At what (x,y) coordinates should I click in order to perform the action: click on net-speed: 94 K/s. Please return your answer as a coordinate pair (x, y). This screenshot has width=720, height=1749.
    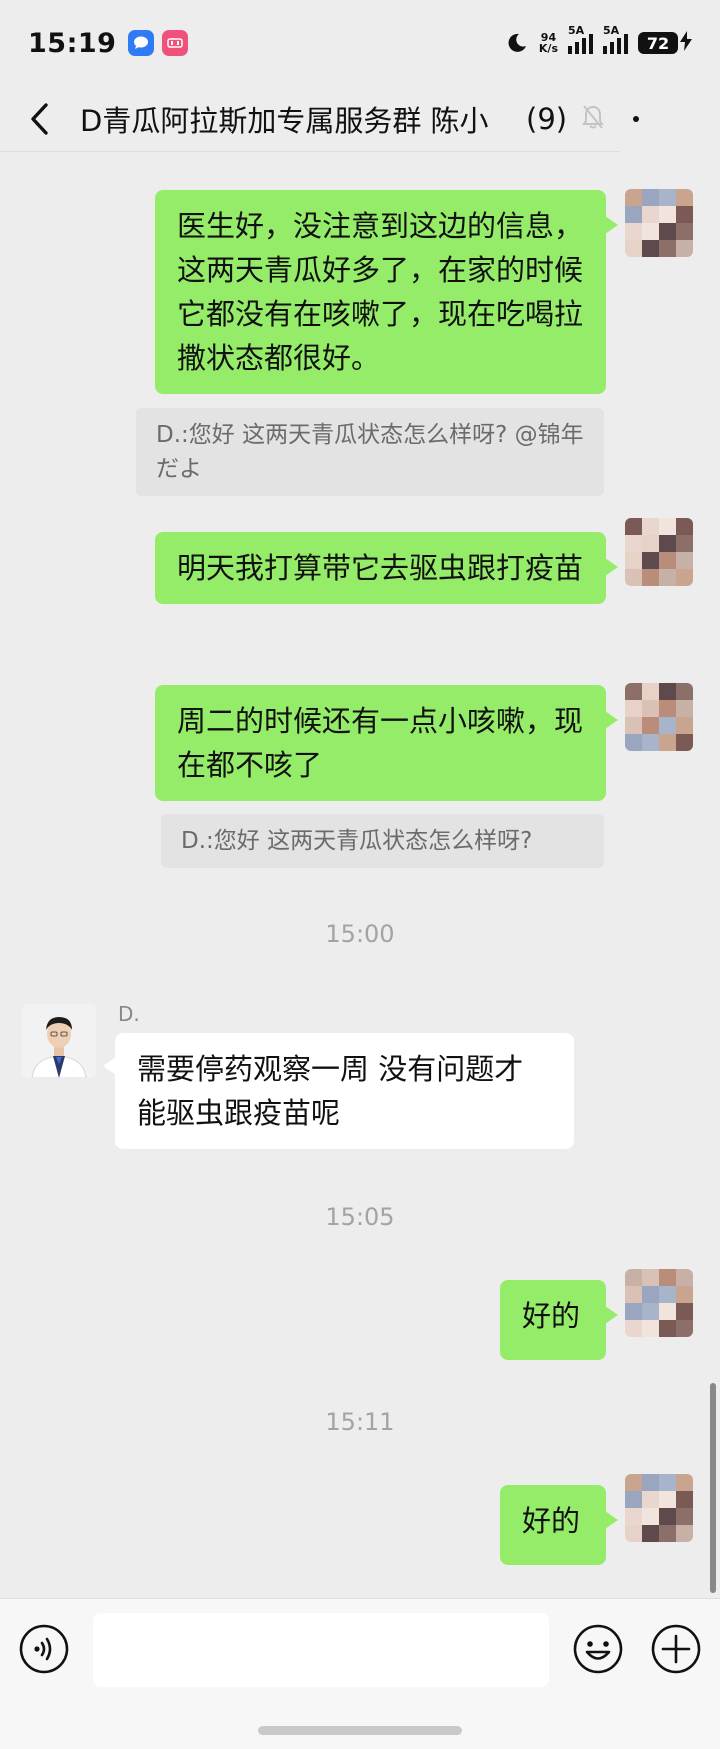
    Looking at the image, I should click on (548, 43).